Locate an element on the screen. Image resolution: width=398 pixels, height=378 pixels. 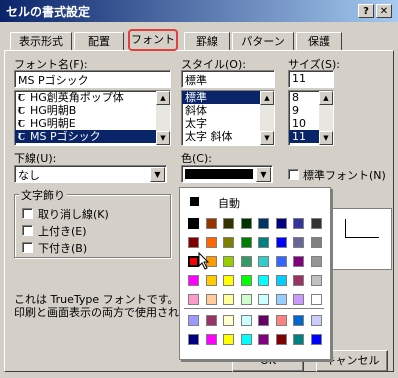
tab-alignment: 配置 is located at coordinates (99, 41).